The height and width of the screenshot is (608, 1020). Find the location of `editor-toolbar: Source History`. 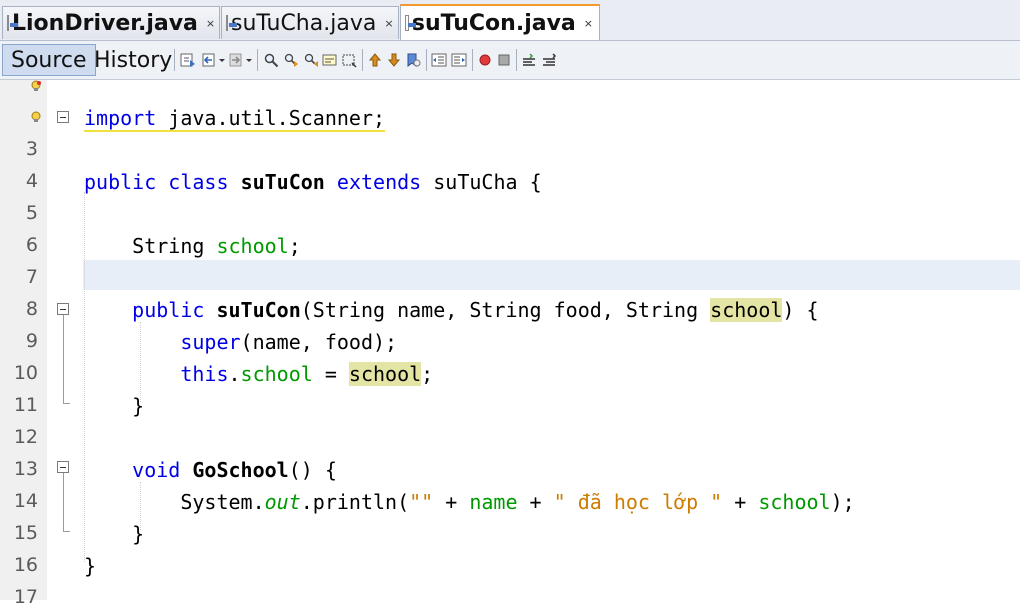

editor-toolbar: Source History is located at coordinates (510, 60).